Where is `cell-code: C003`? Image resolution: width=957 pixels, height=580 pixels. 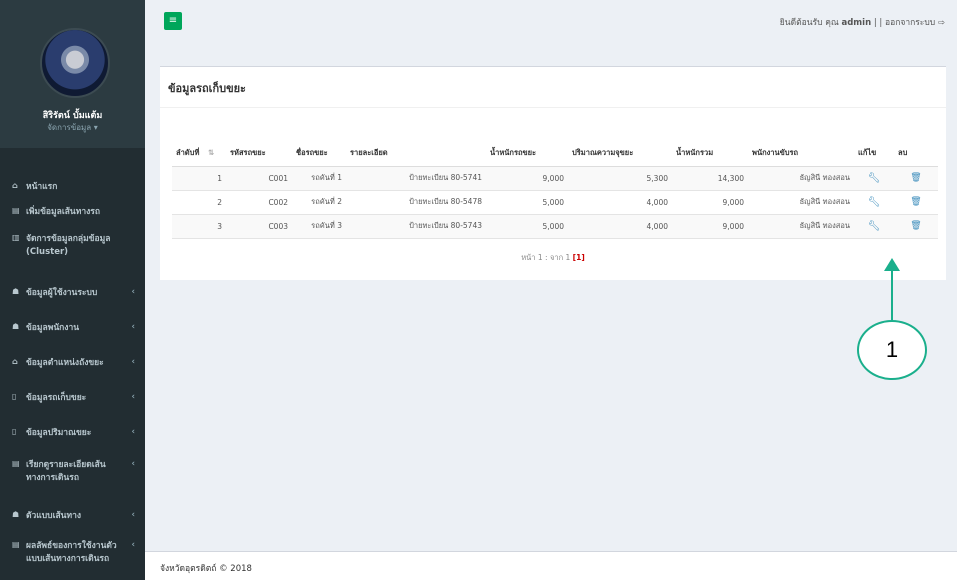 cell-code: C003 is located at coordinates (259, 226).